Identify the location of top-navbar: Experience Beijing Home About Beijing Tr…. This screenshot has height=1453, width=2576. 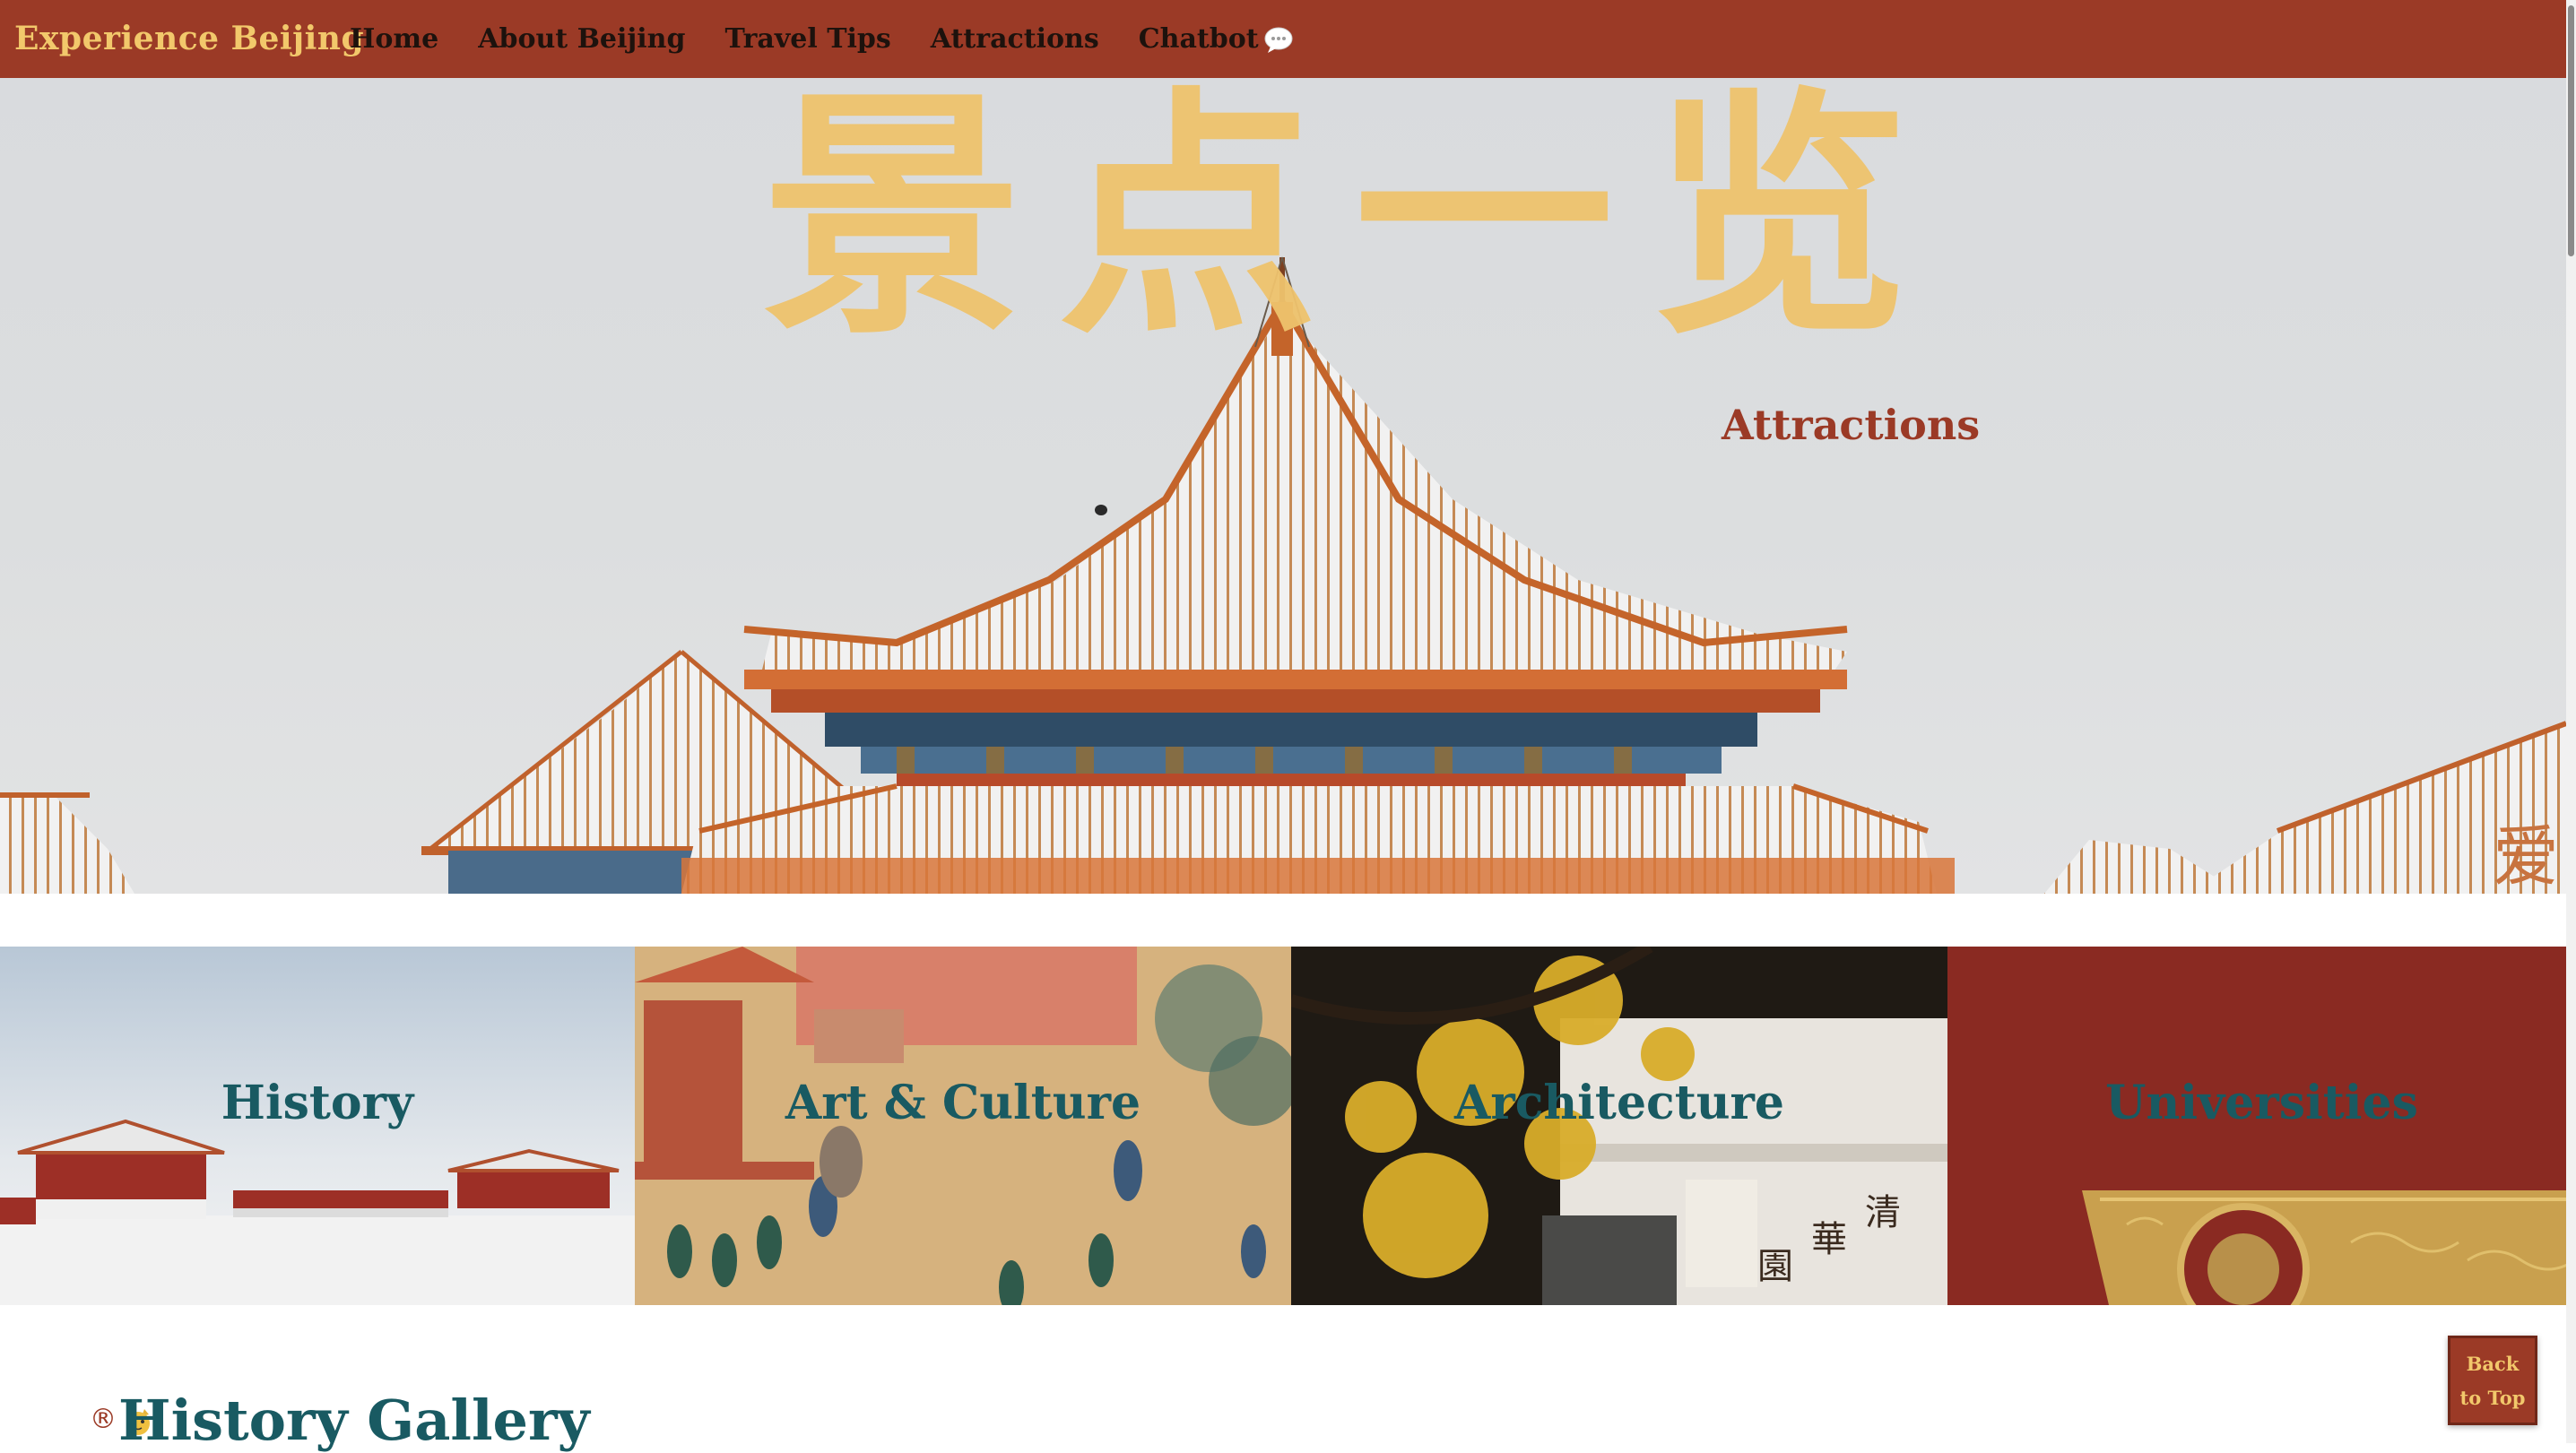
(1288, 39).